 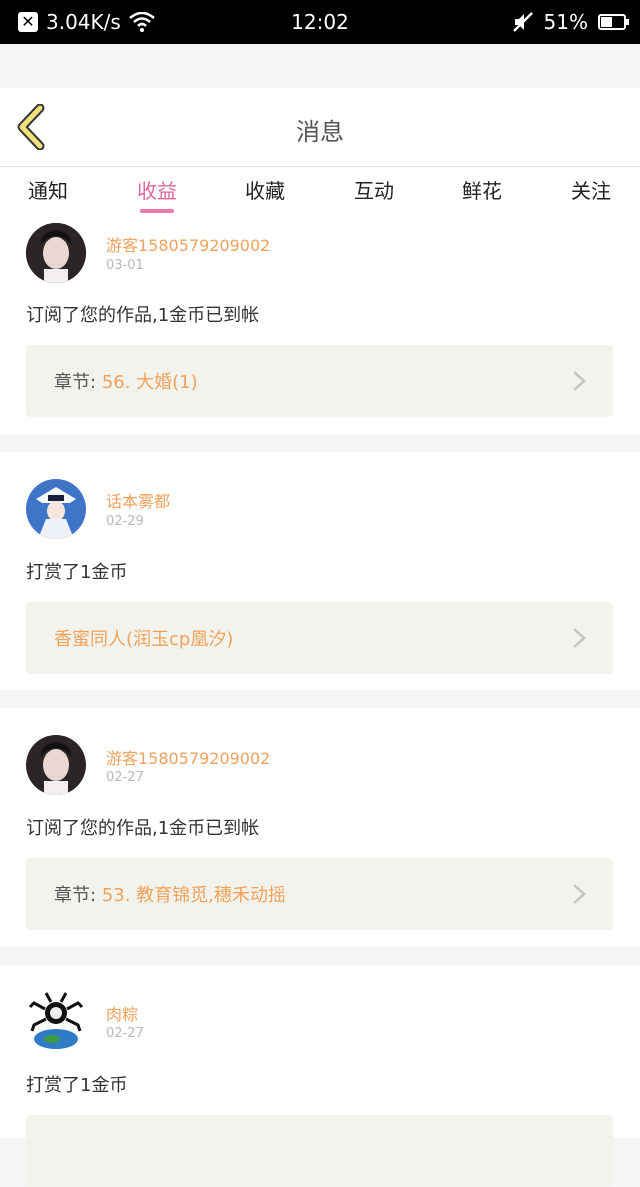 What do you see at coordinates (482, 189) in the screenshot?
I see `tab-flowers: 鲜花` at bounding box center [482, 189].